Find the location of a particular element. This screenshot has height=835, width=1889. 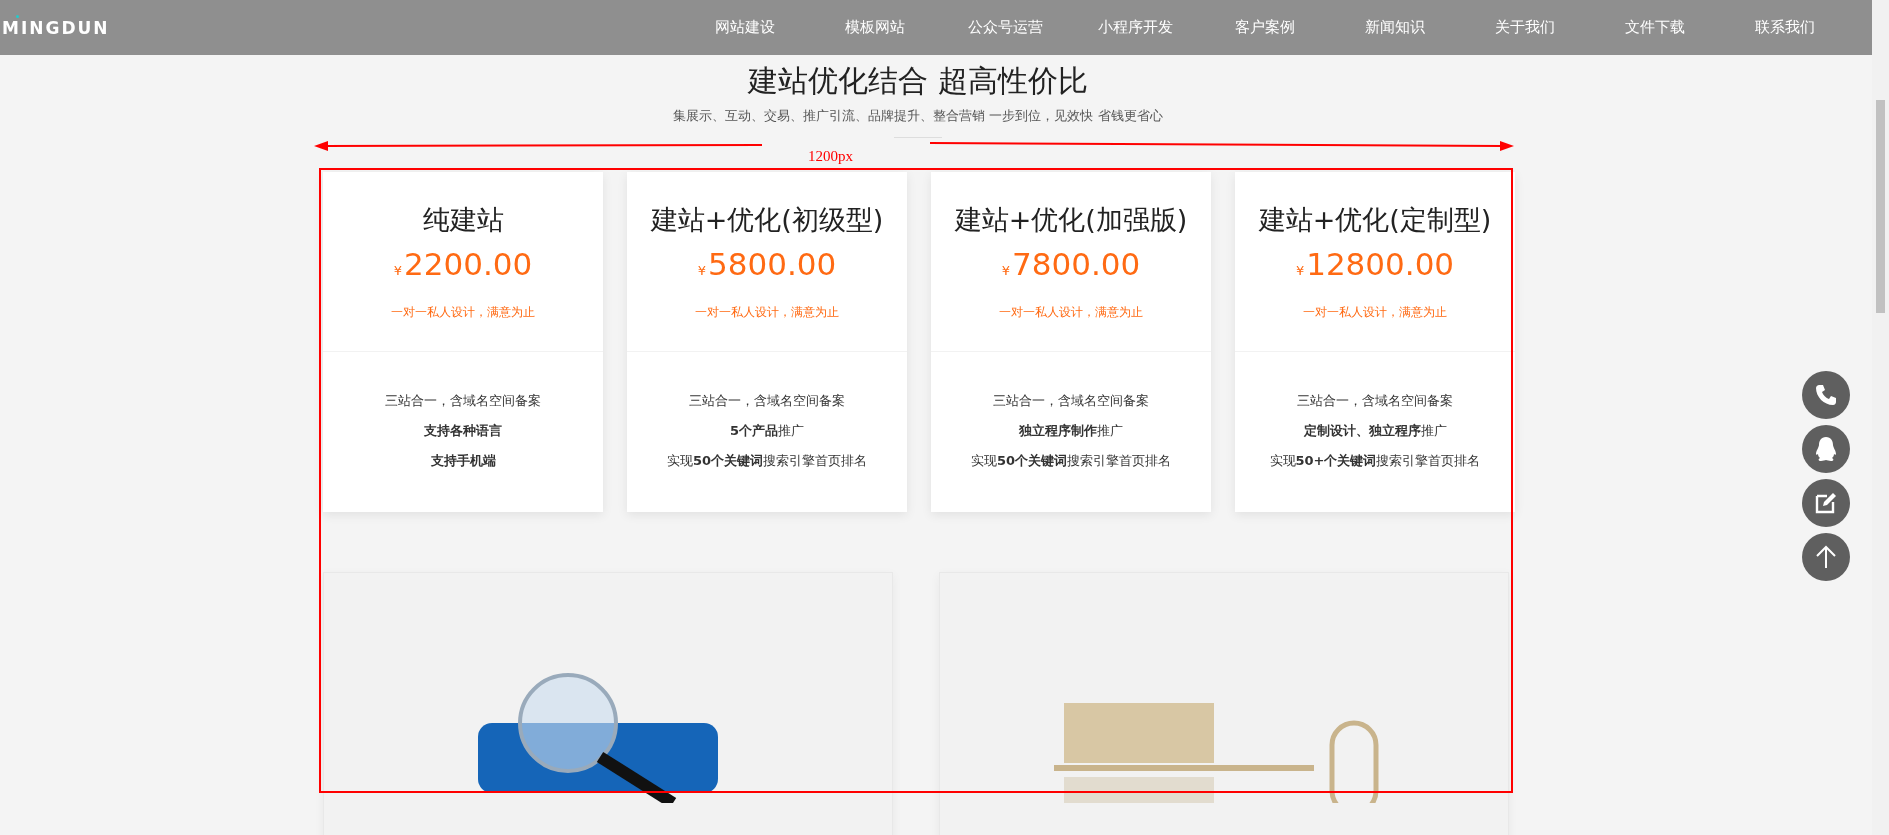

plan-feature: 独立程序制作推广 is located at coordinates (1071, 431).